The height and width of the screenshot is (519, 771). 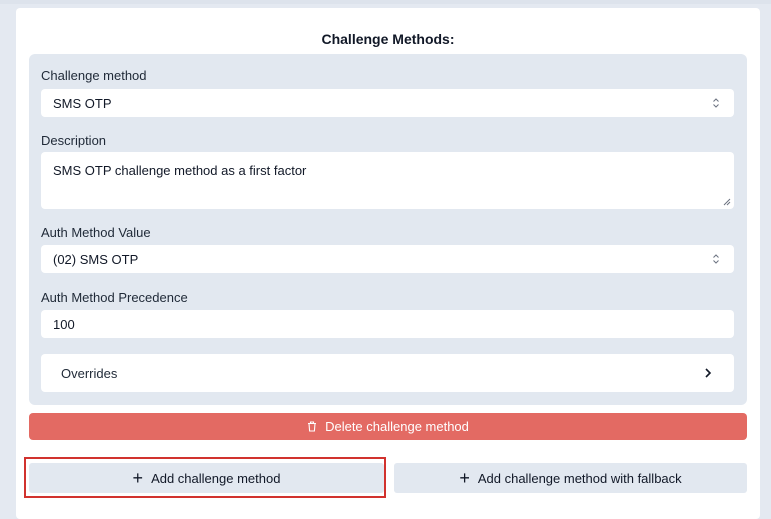 What do you see at coordinates (579, 478) in the screenshot?
I see `add-fallback-button-label: Add challenge method with fallback` at bounding box center [579, 478].